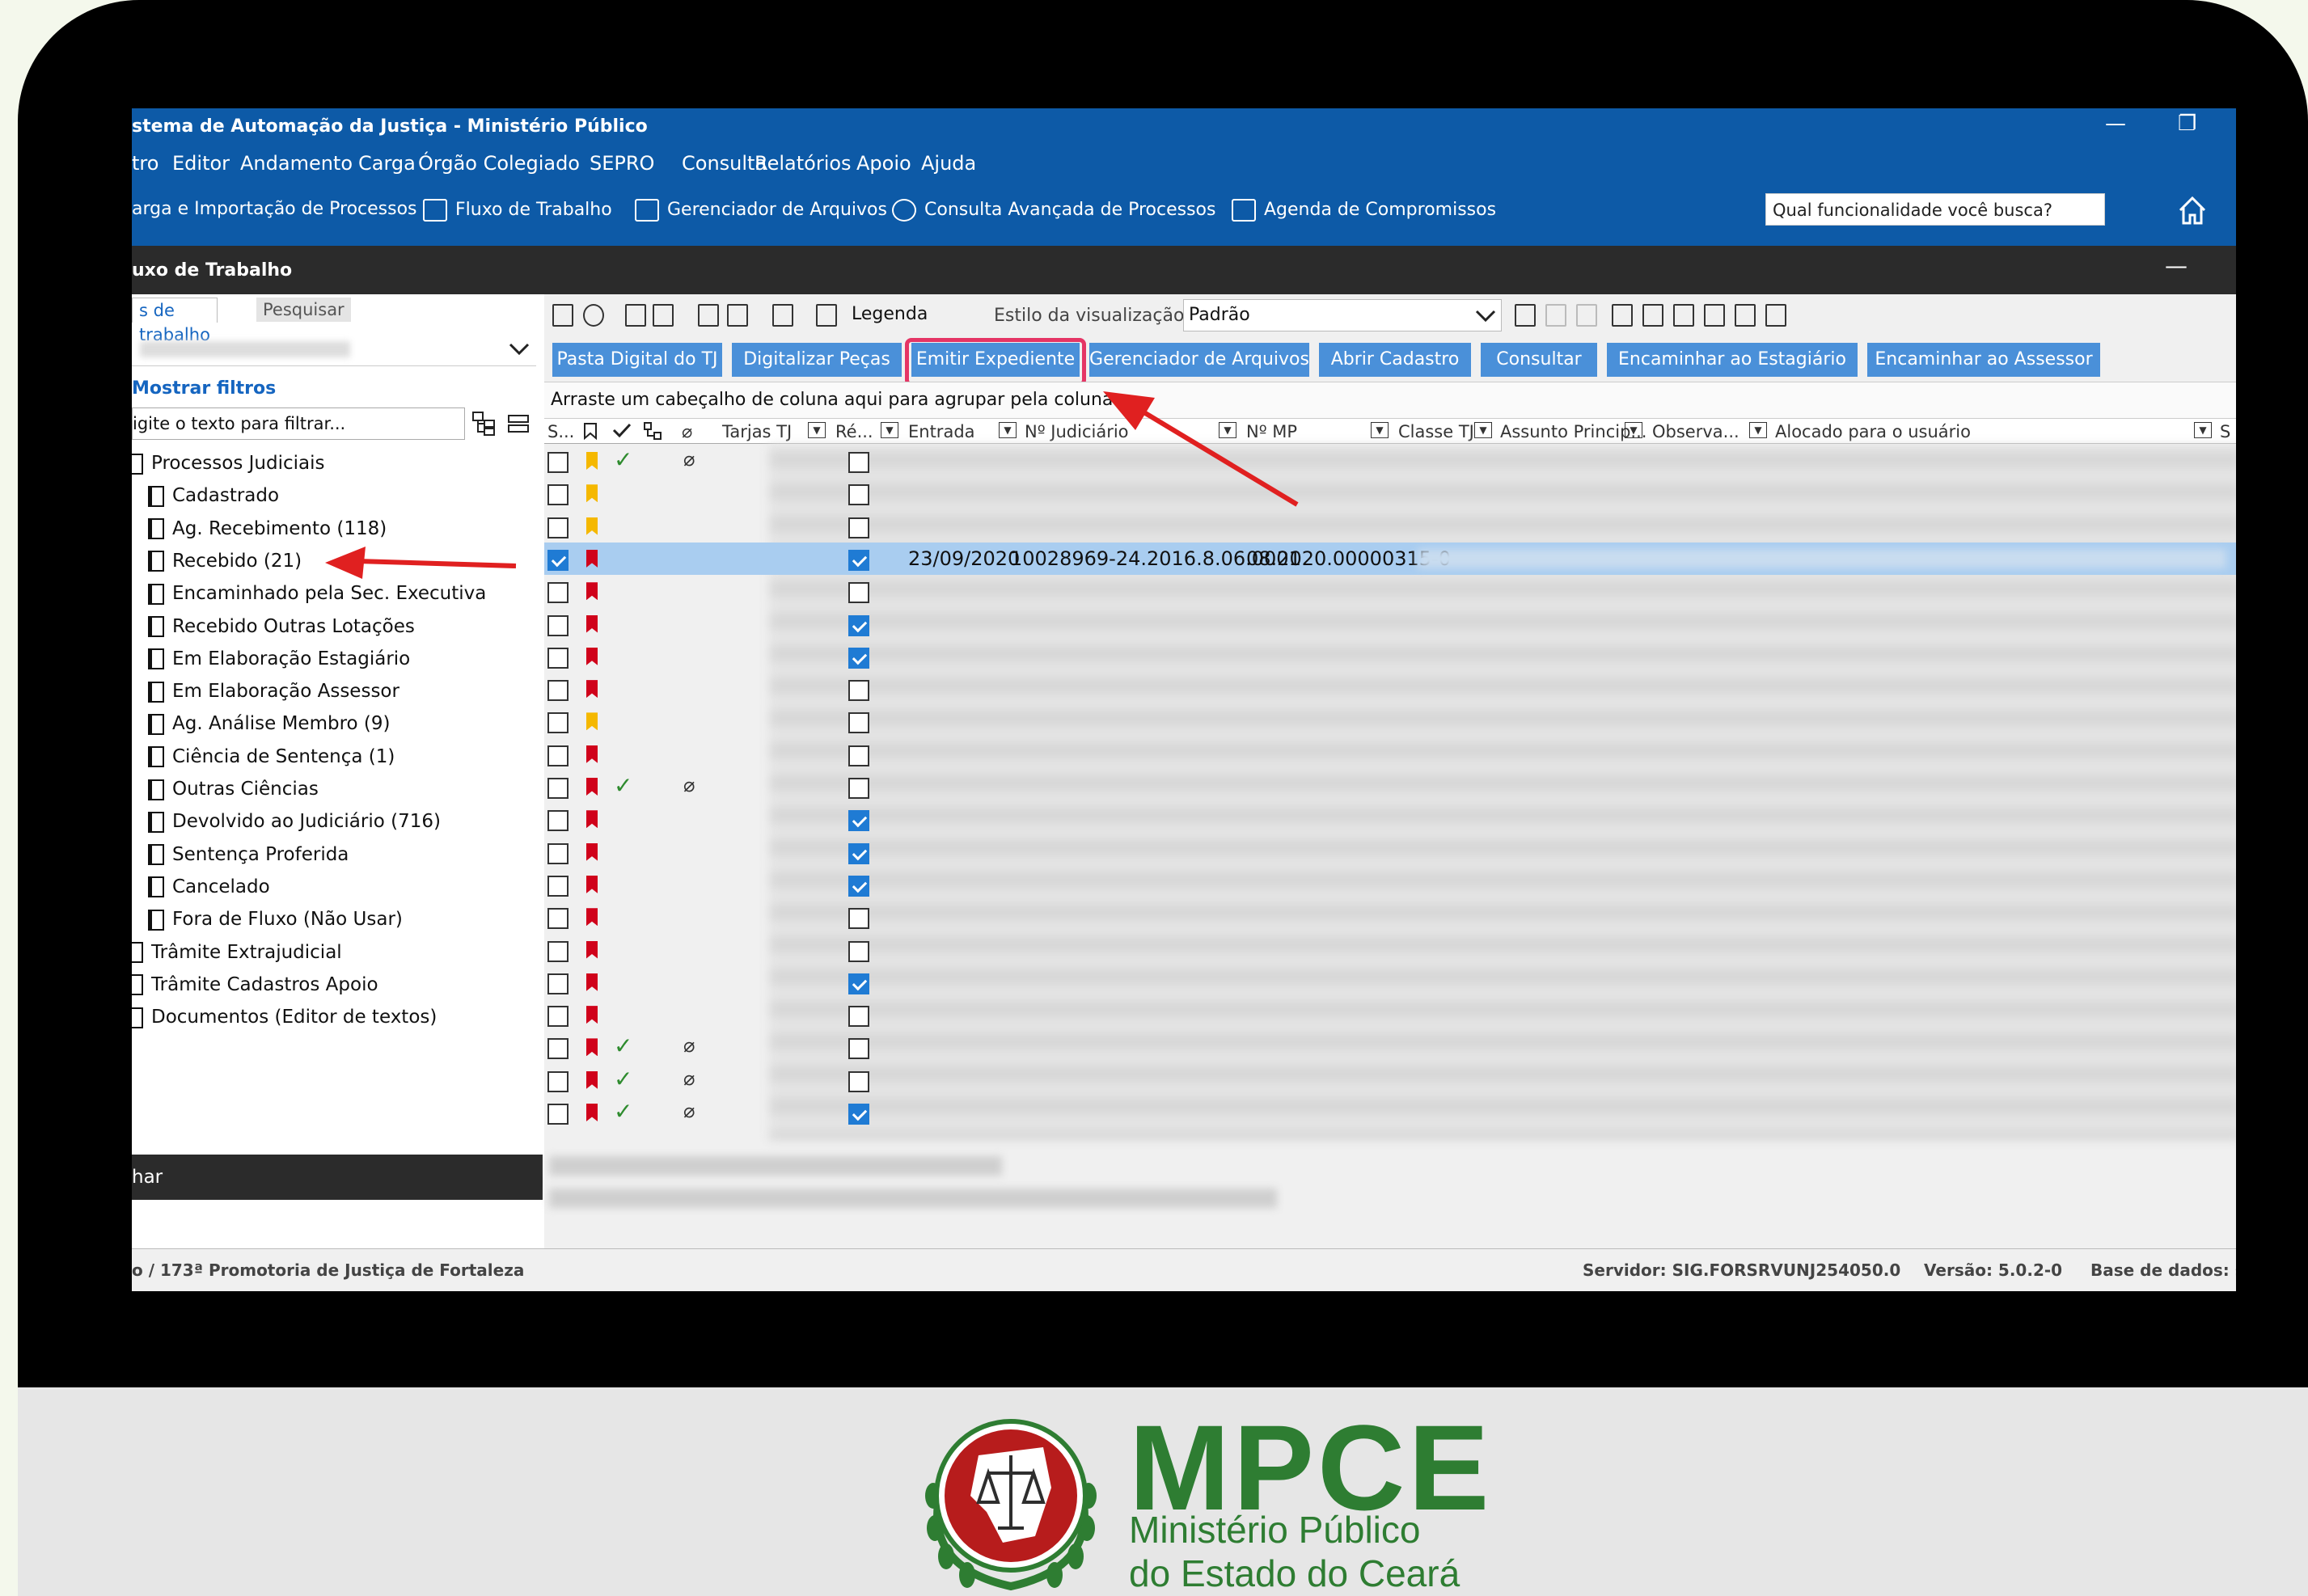 Image resolution: width=2308 pixels, height=1596 pixels. I want to click on legend-label: Legenda, so click(890, 314).